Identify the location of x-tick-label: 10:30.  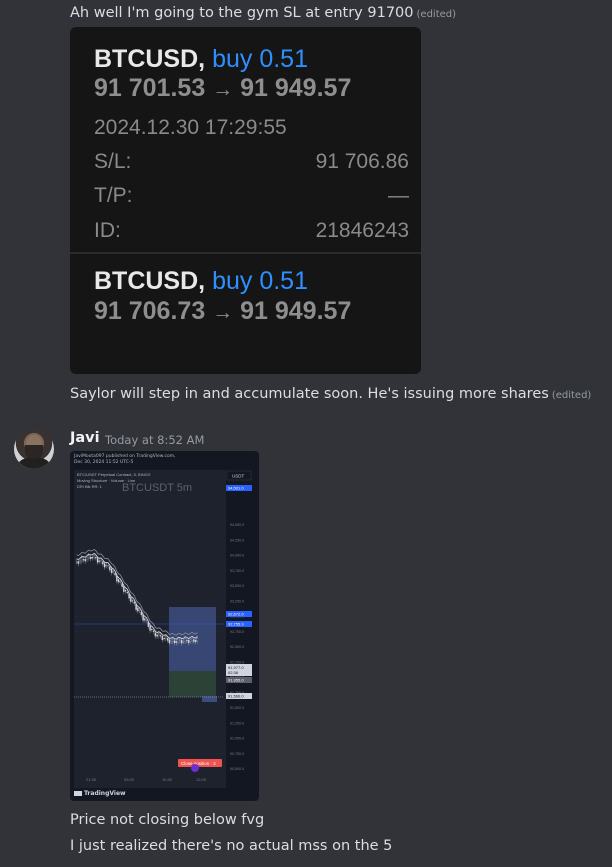
(167, 779).